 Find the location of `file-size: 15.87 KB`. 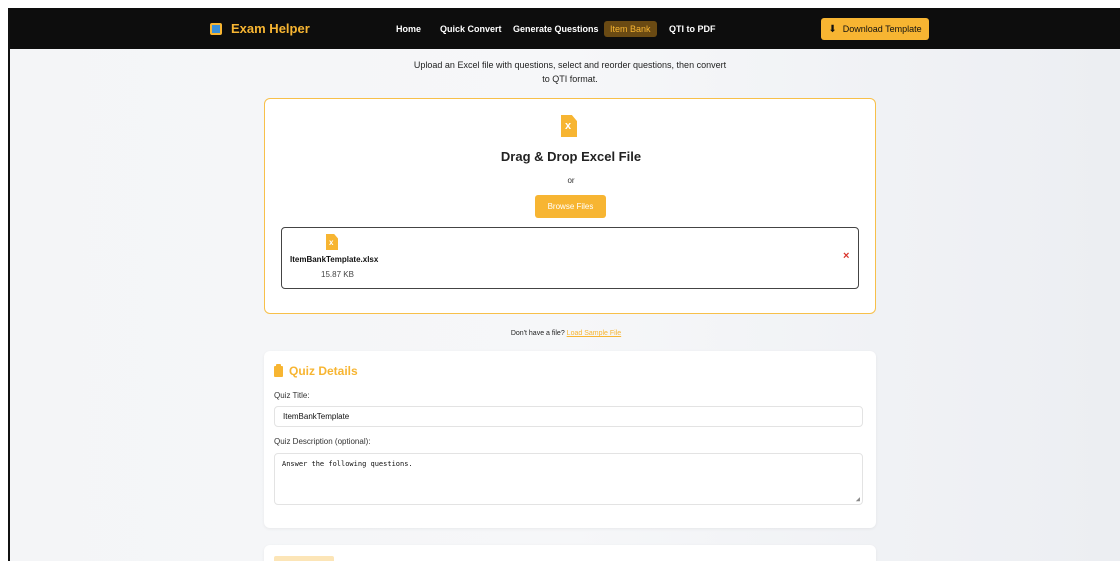

file-size: 15.87 KB is located at coordinates (337, 274).